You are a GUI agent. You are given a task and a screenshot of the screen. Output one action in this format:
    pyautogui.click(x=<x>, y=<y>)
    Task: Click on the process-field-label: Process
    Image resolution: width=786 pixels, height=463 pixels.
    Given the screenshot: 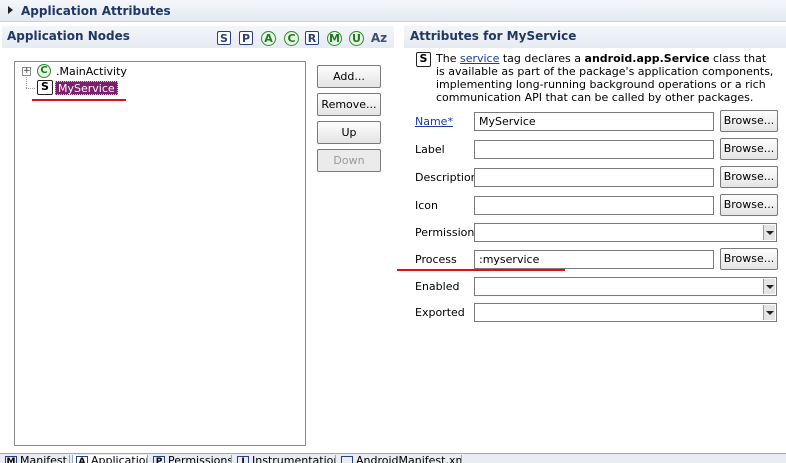 What is the action you would take?
    pyautogui.click(x=436, y=259)
    